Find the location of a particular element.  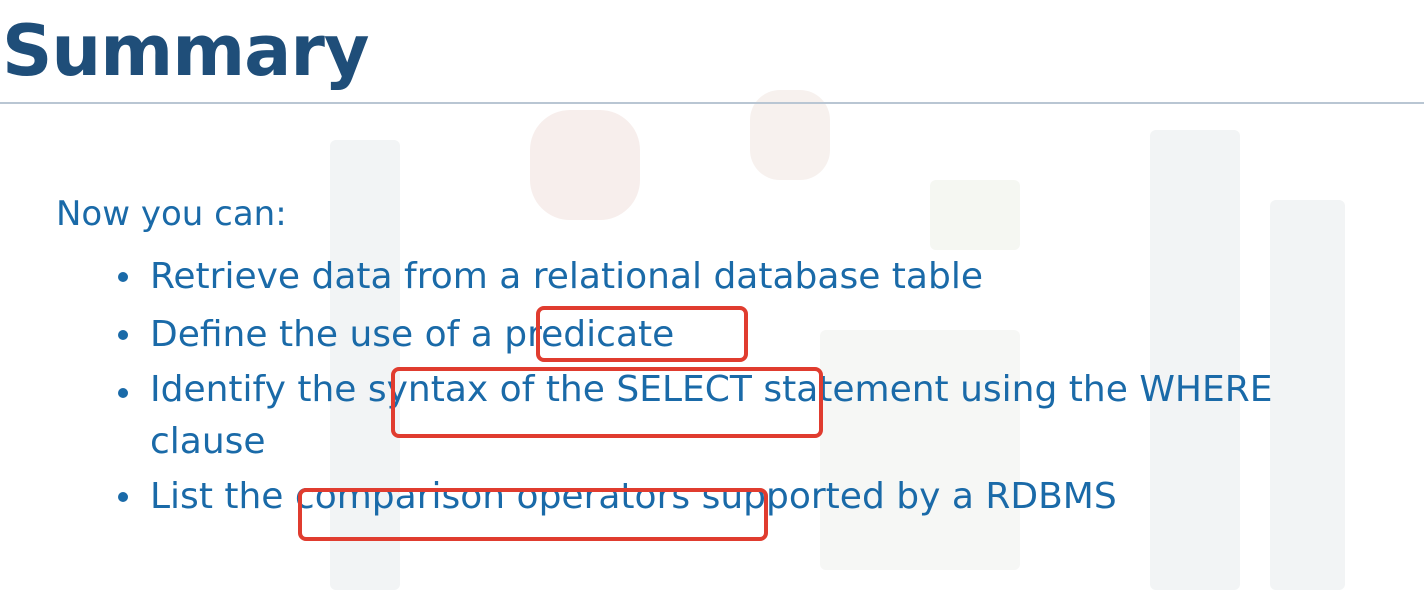

title-divider is located at coordinates (712, 103).